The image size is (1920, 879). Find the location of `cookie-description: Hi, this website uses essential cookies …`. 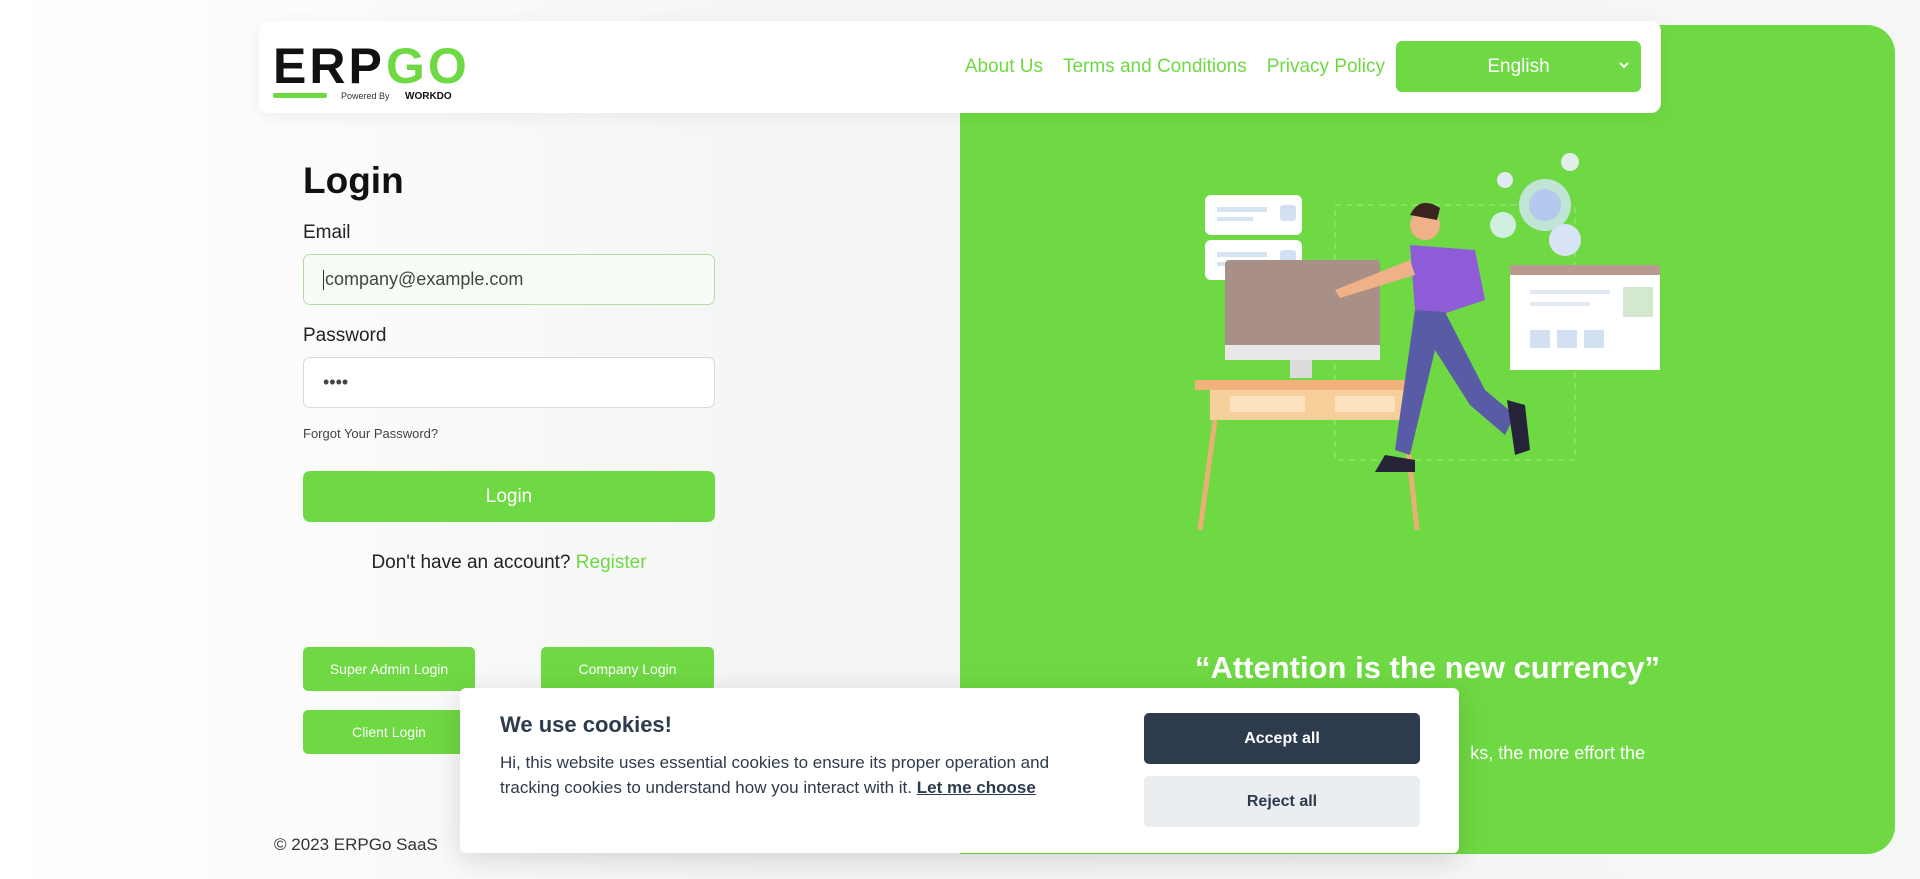

cookie-description: Hi, this website uses essential cookies … is located at coordinates (785, 775).